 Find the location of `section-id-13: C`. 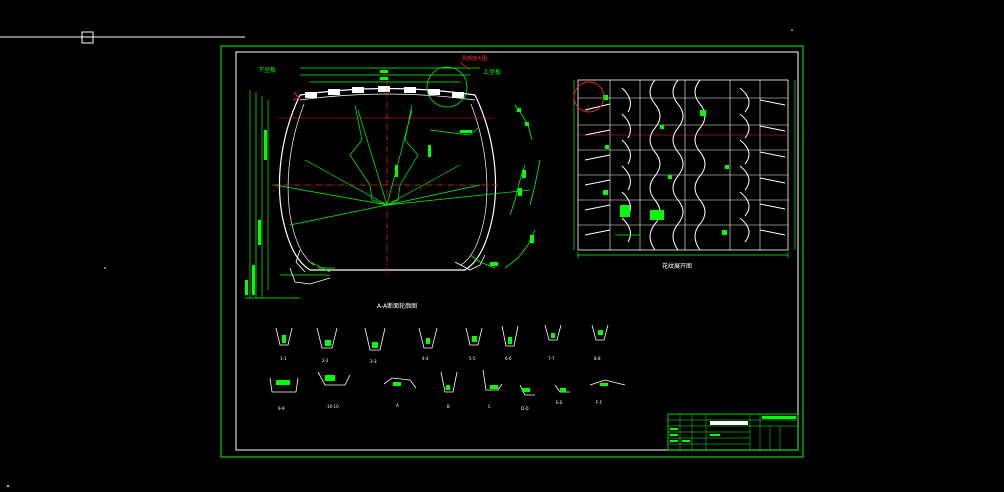

section-id-13: C is located at coordinates (489, 406).